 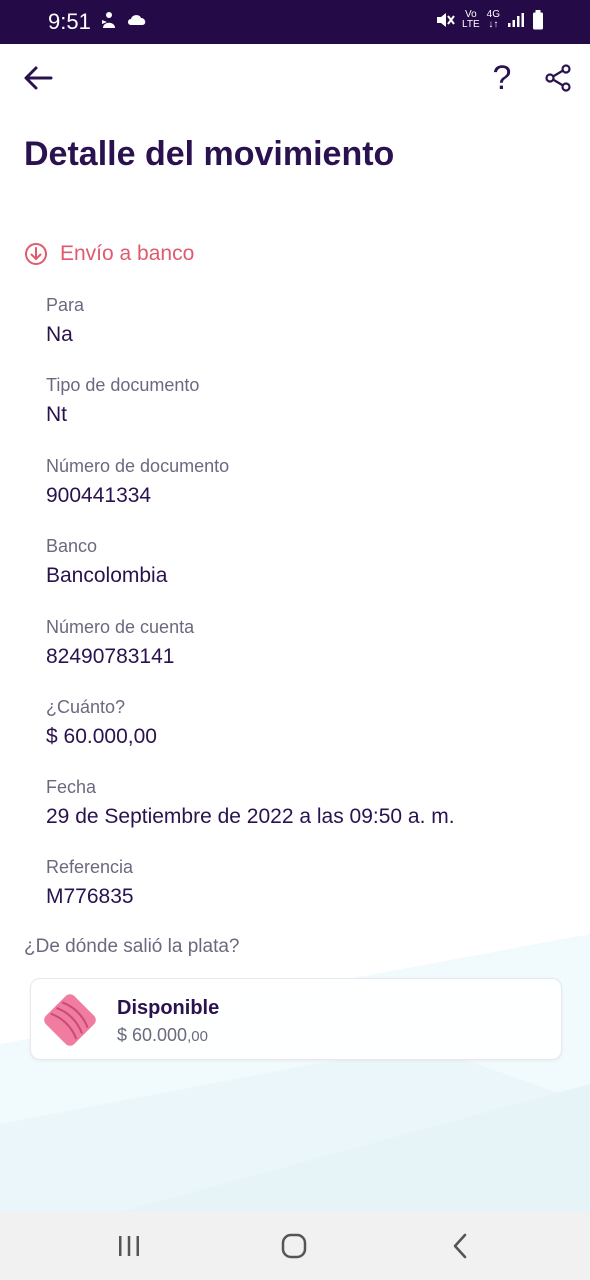 I want to click on field-value: M776835, so click(x=90, y=896).